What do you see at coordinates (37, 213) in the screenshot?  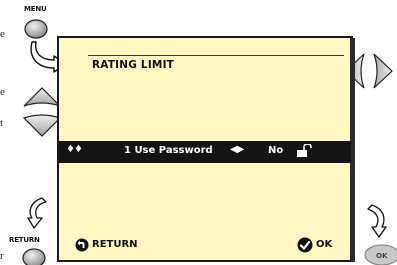 I see `return-arrow-icon` at bounding box center [37, 213].